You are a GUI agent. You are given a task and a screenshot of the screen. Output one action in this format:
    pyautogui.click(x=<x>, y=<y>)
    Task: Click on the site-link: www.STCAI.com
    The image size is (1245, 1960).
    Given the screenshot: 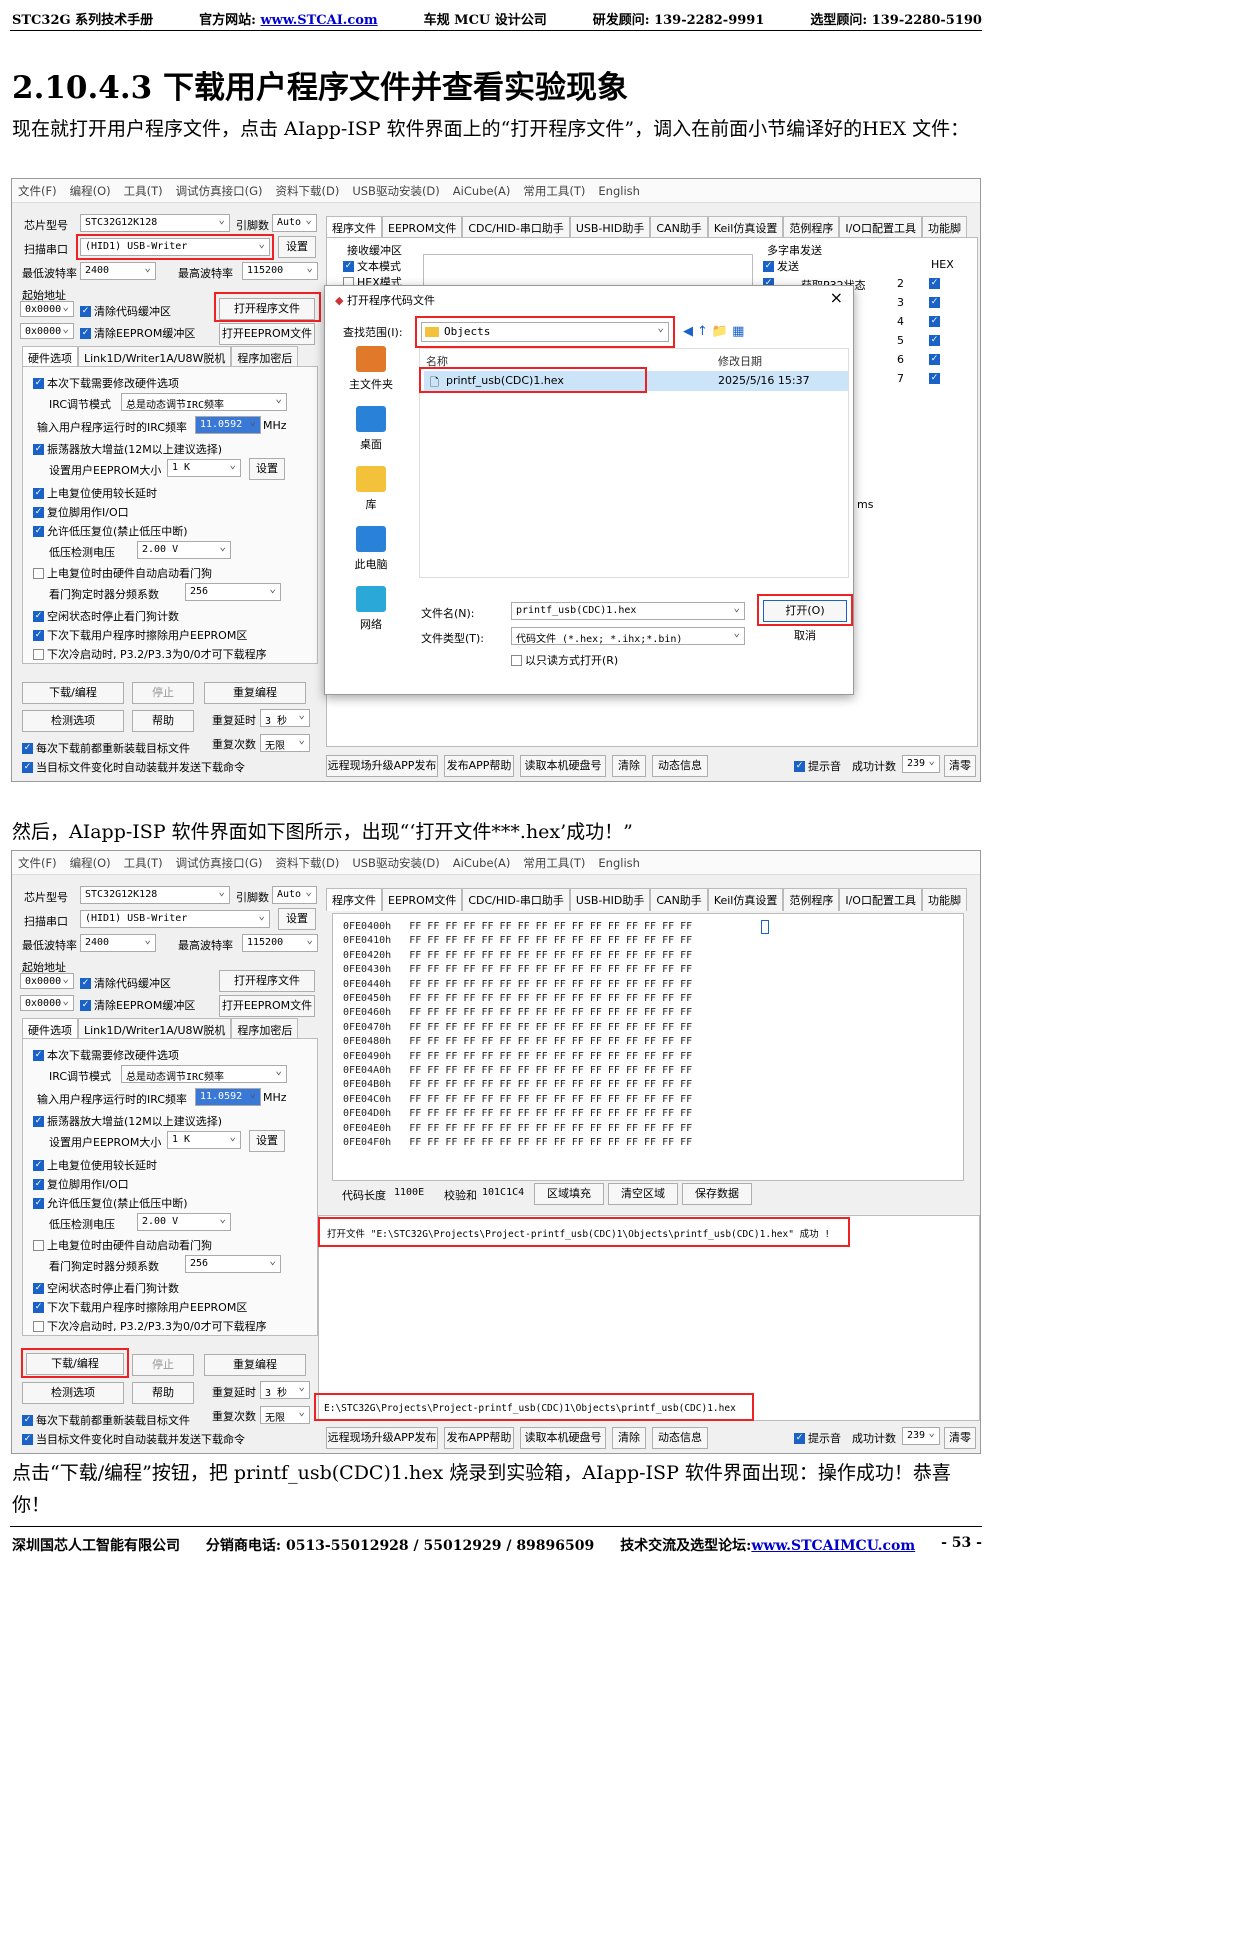 What is the action you would take?
    pyautogui.click(x=318, y=20)
    